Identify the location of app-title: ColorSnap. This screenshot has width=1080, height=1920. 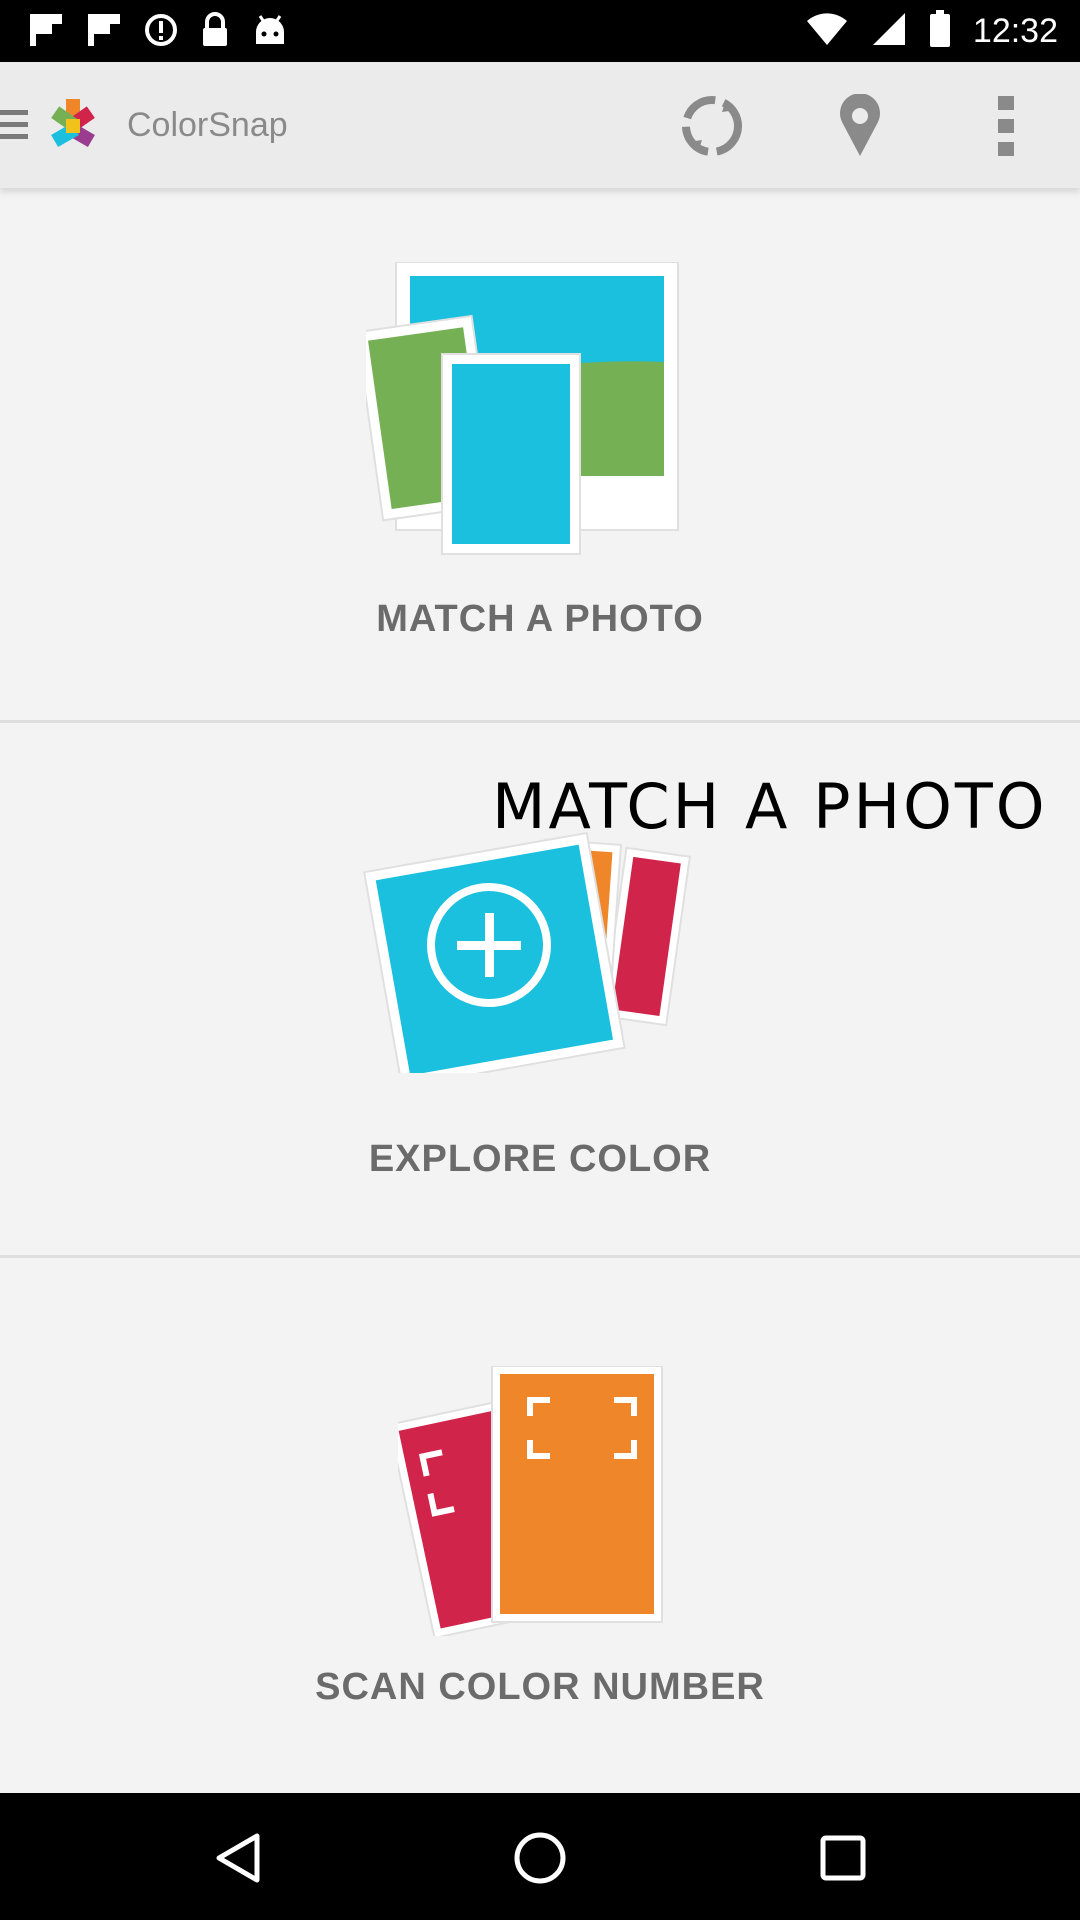
(207, 125).